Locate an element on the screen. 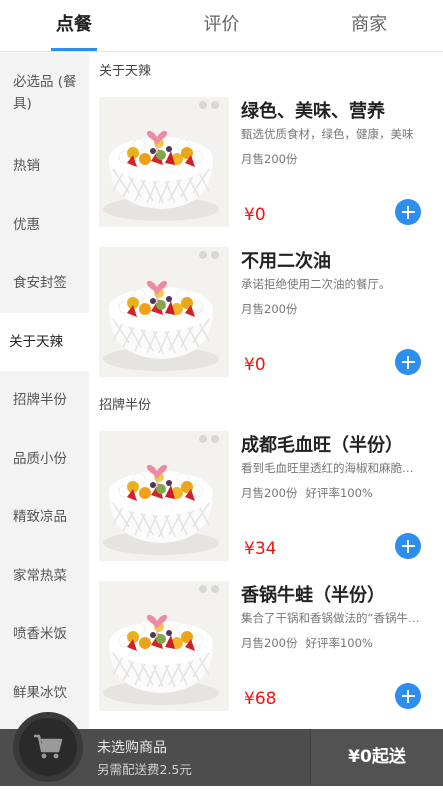 This screenshot has height=791, width=443. food-name: 绿色、美味、营养 is located at coordinates (313, 111).